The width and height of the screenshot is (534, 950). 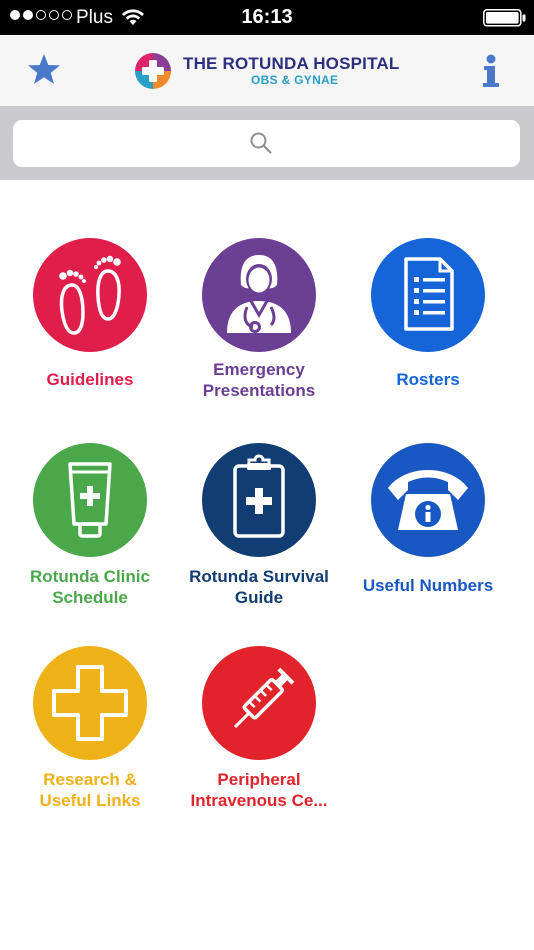 I want to click on cream-tube-icon, so click(x=90, y=500).